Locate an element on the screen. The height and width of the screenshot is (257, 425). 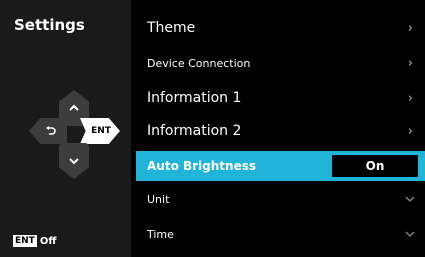
down-button is located at coordinates (74, 161).